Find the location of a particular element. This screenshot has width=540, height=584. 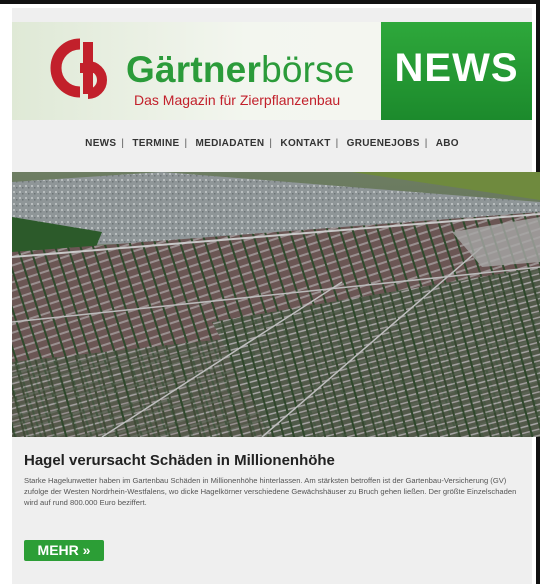

more-button: MEHR » is located at coordinates (64, 550).